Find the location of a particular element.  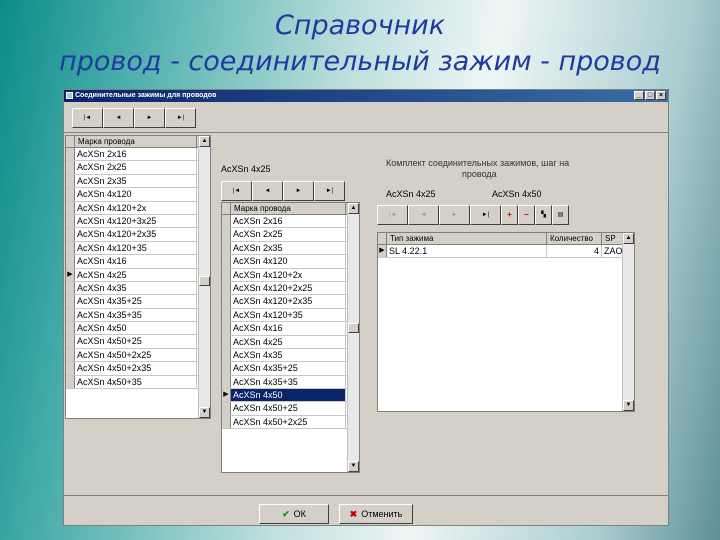

left-grid-scrollbar: ▲ ▼ is located at coordinates (204, 277).